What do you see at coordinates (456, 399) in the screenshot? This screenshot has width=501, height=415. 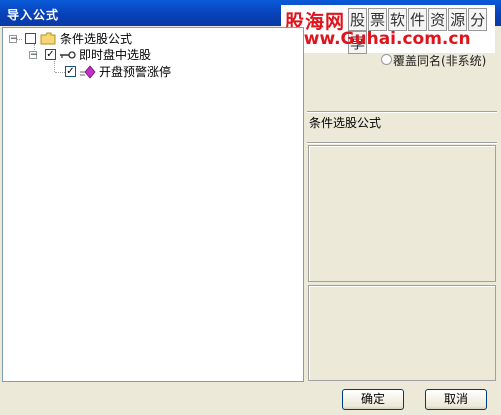 I see `cancel-button: 取消` at bounding box center [456, 399].